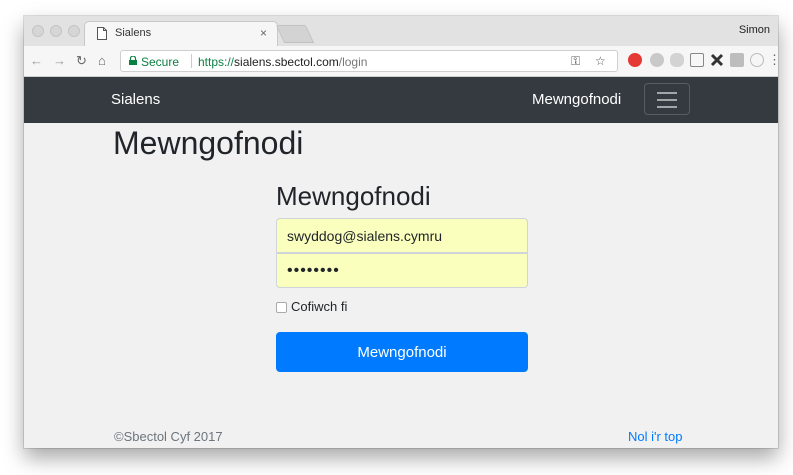 The image size is (793, 475). Describe the element at coordinates (667, 93) in the screenshot. I see `hamburger-icon` at that location.